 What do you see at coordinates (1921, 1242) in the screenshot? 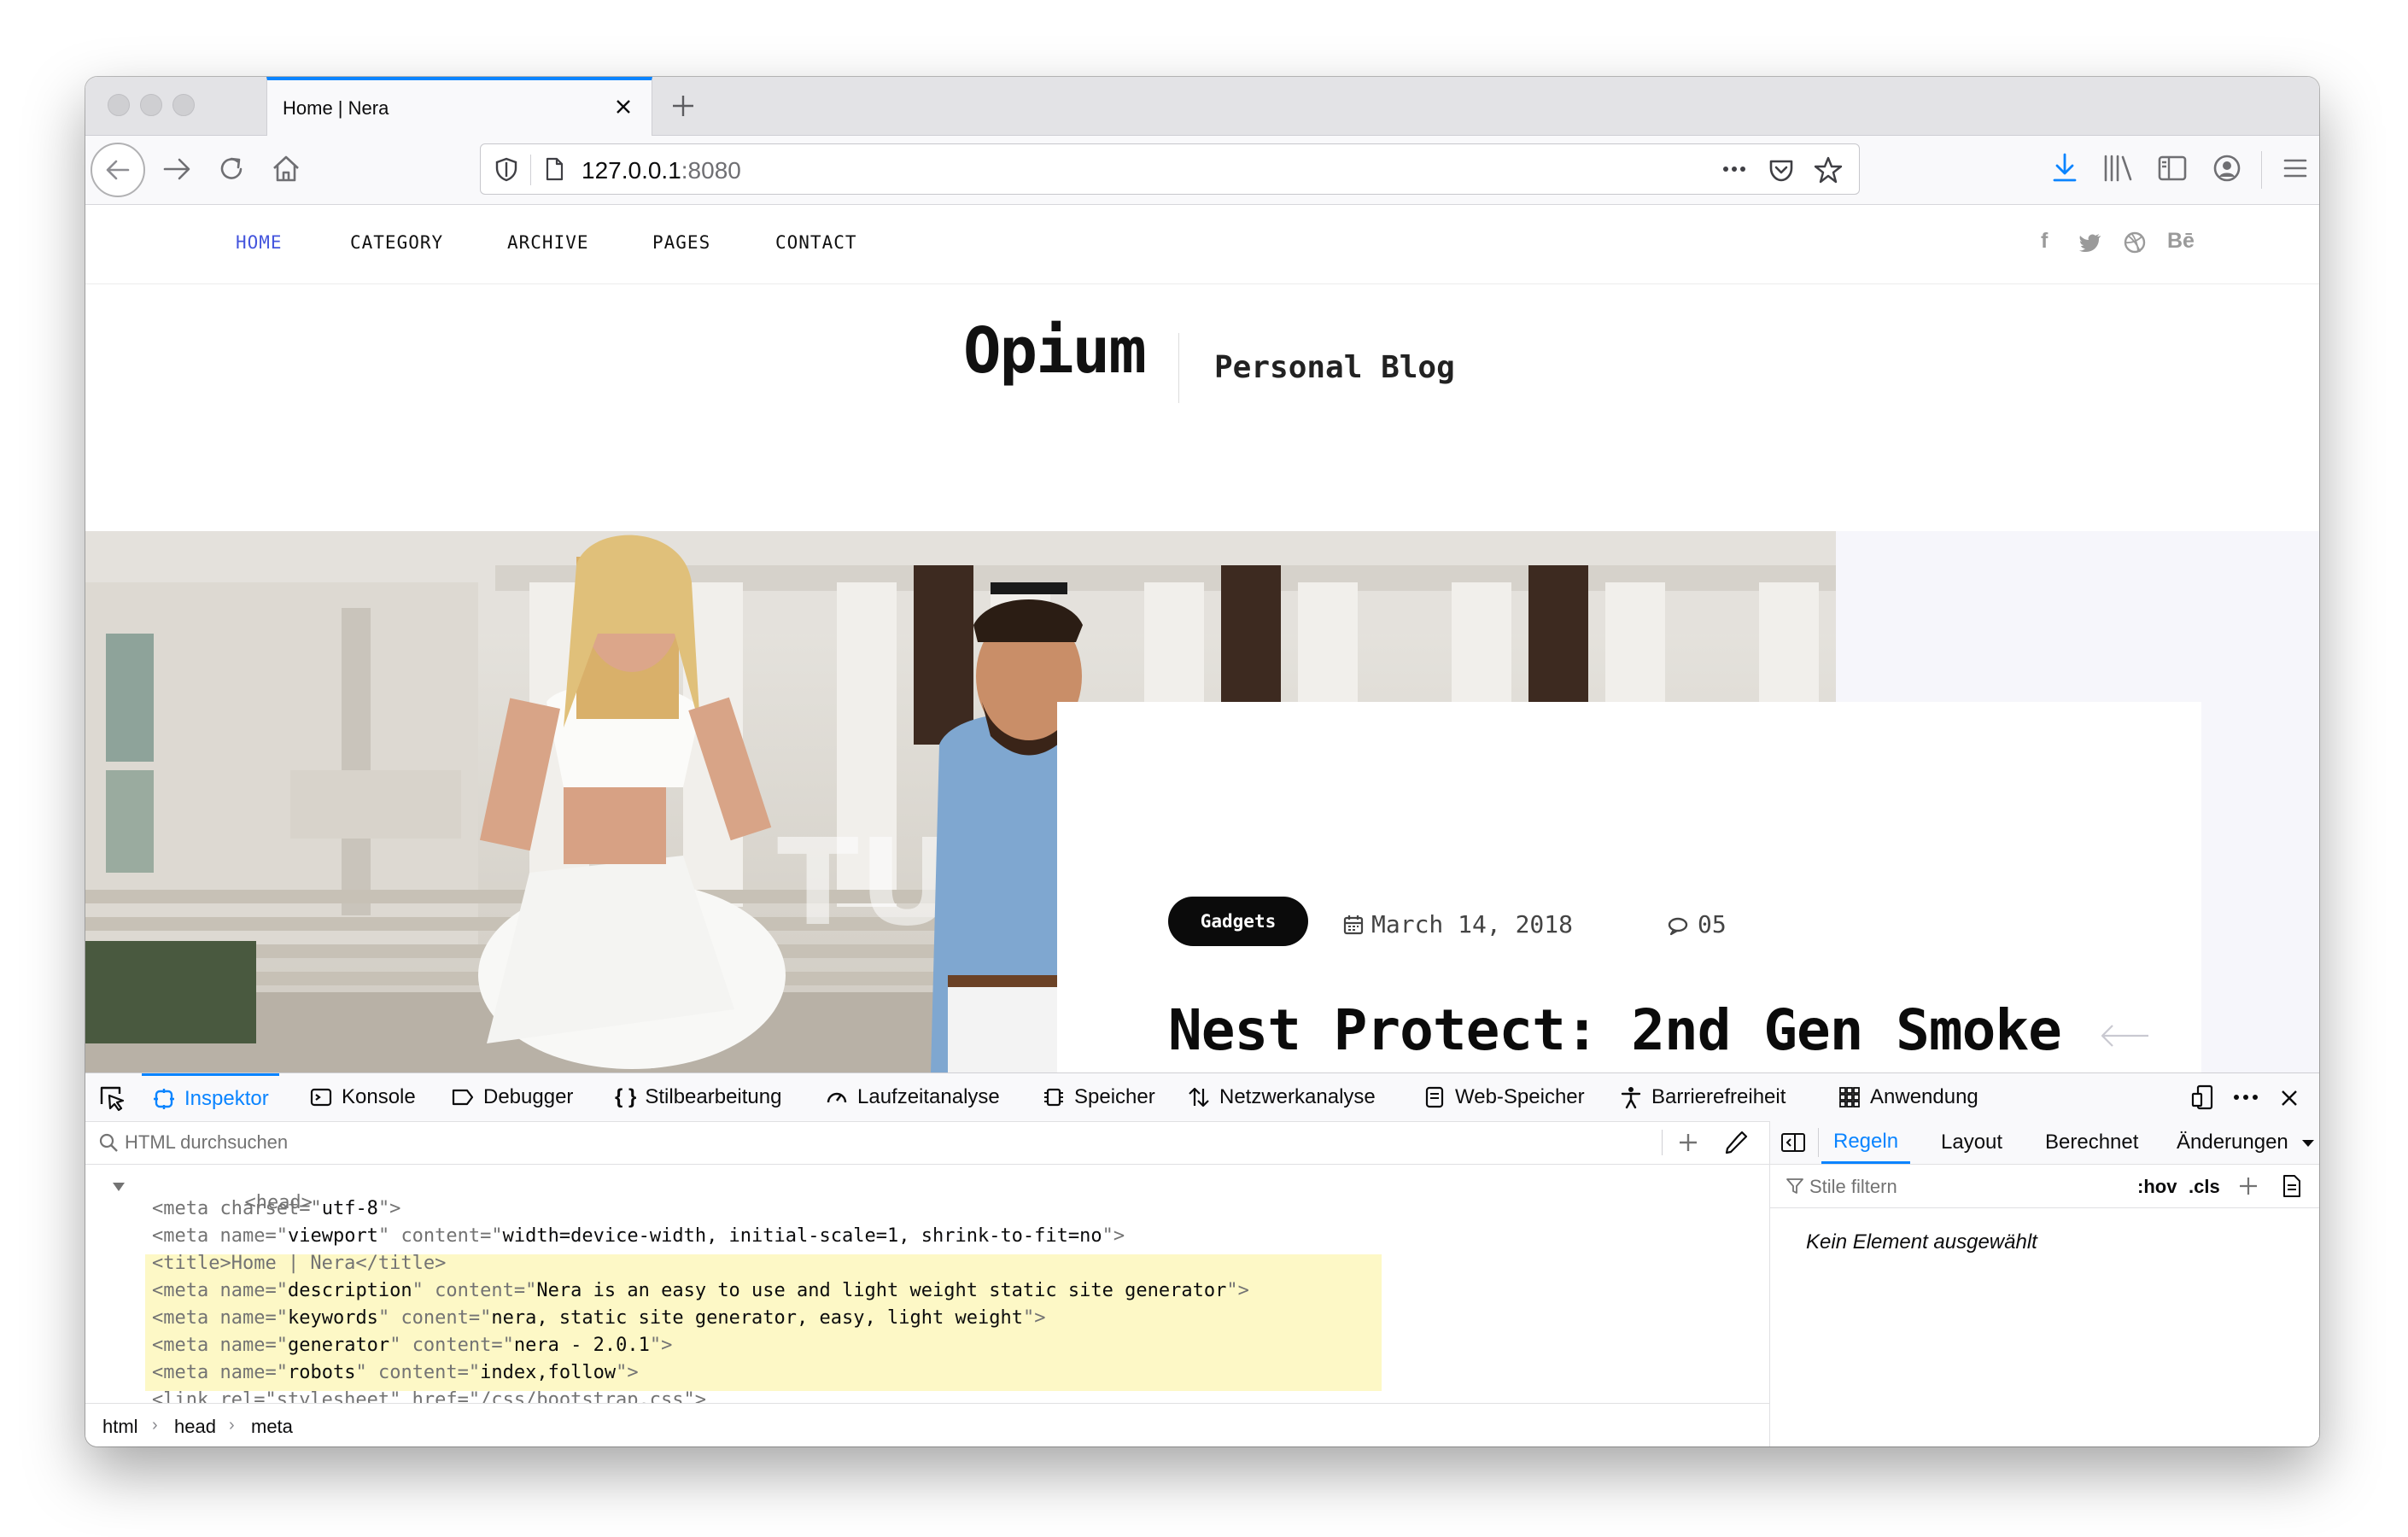
I see `no-element-selected-message: Kein Element ausgewählt` at bounding box center [1921, 1242].